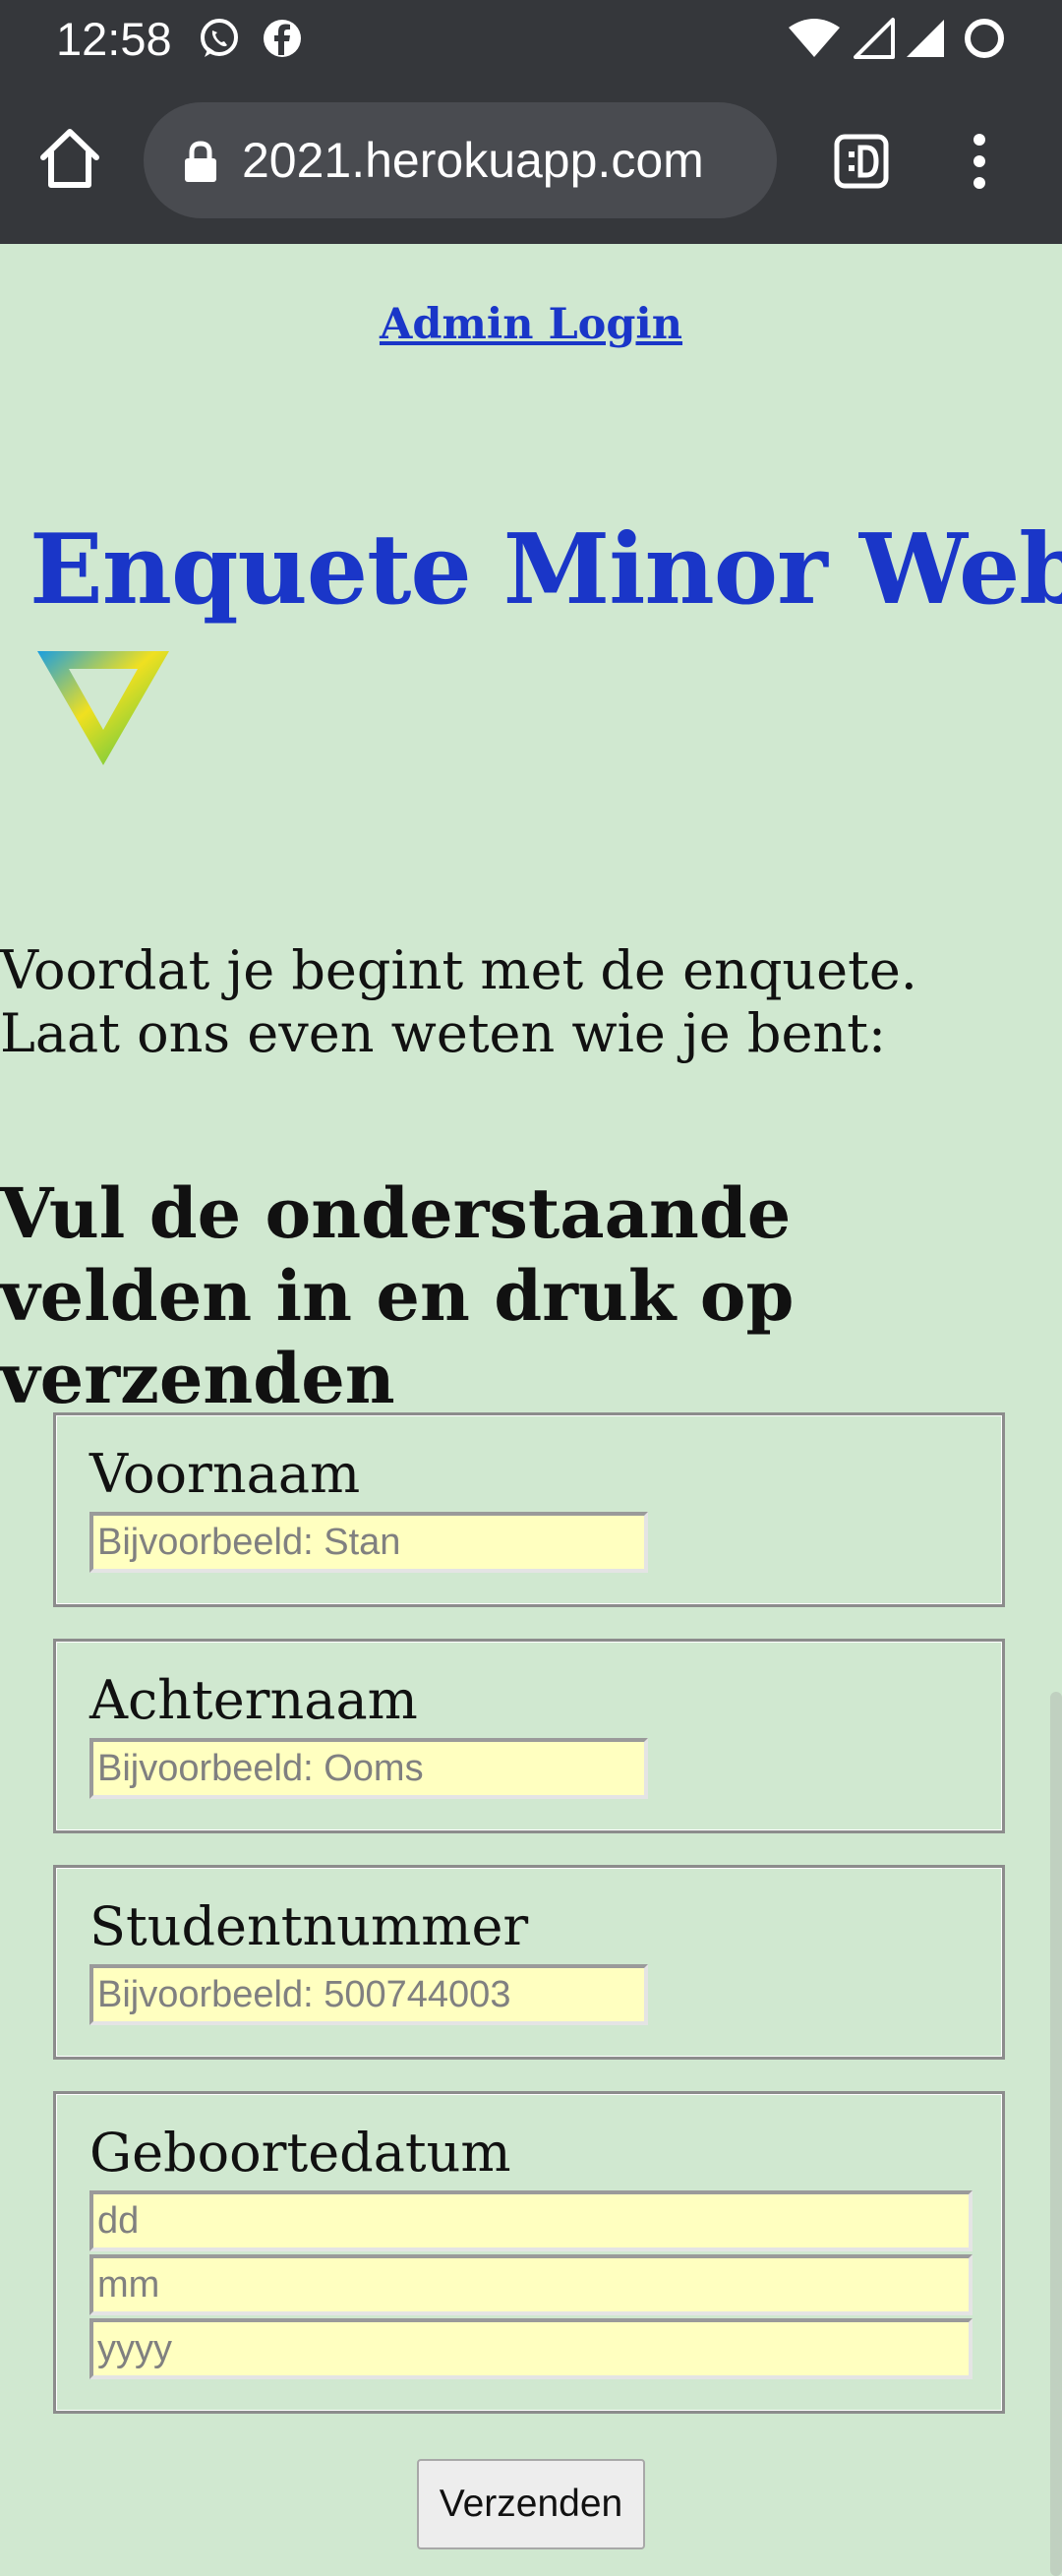 This screenshot has height=2576, width=1062. I want to click on birthdate-month-input, so click(531, 2285).